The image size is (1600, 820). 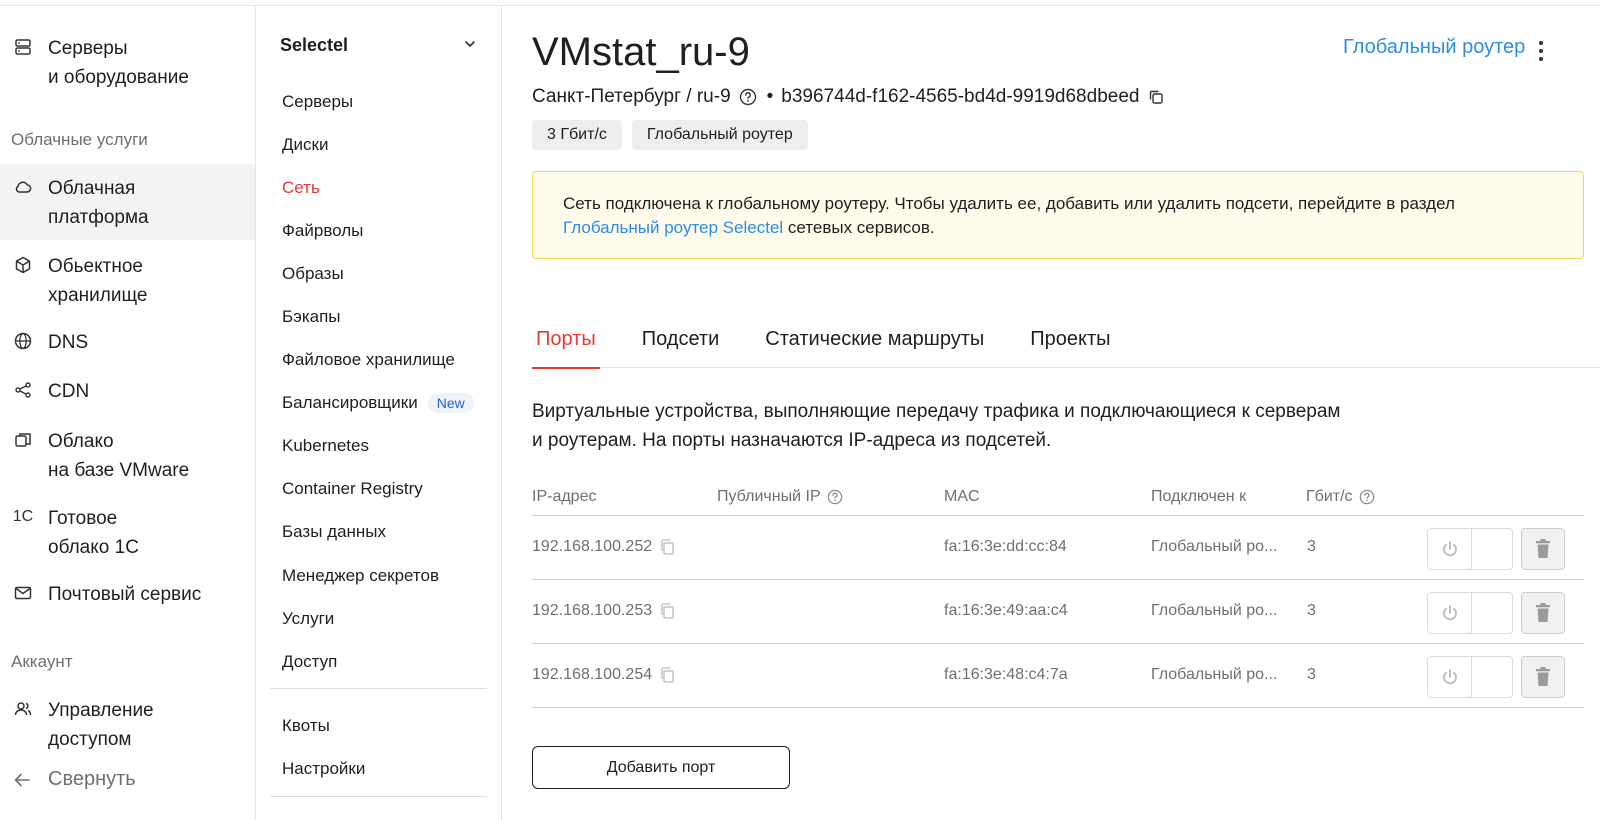 What do you see at coordinates (874, 346) in the screenshot?
I see `tab-static-routes: Статические маршруты` at bounding box center [874, 346].